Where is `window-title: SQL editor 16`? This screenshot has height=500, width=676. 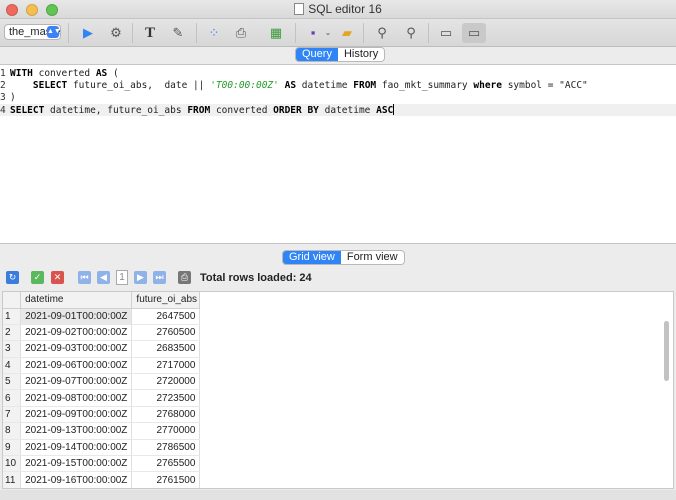
window-title: SQL editor 16 is located at coordinates (338, 9).